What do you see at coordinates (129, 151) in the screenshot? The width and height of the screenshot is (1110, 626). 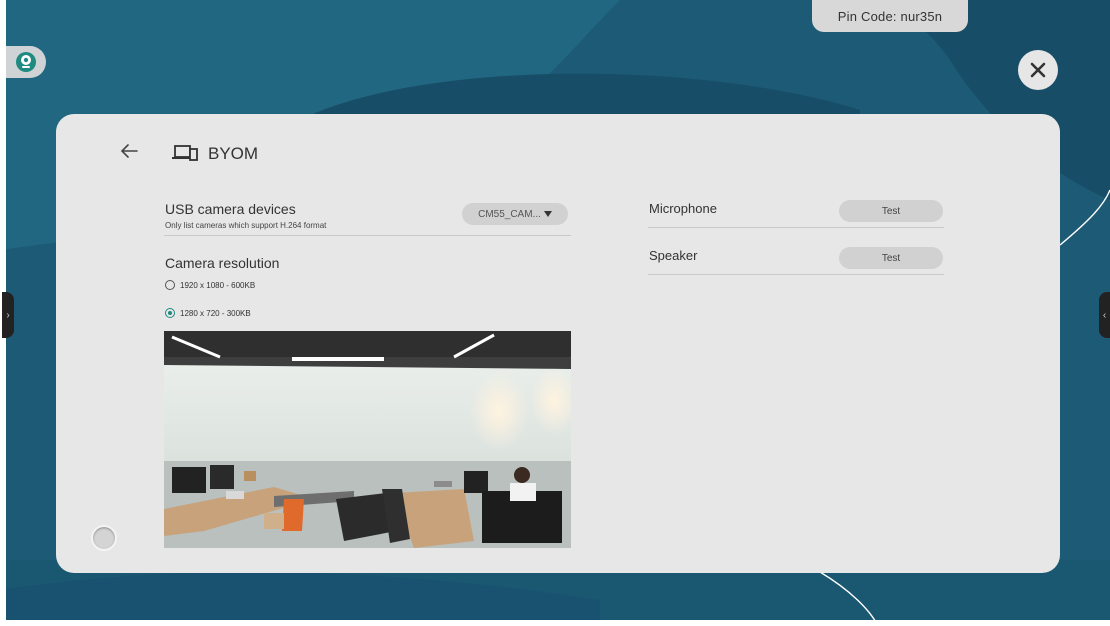 I see `back-arrow-icon` at bounding box center [129, 151].